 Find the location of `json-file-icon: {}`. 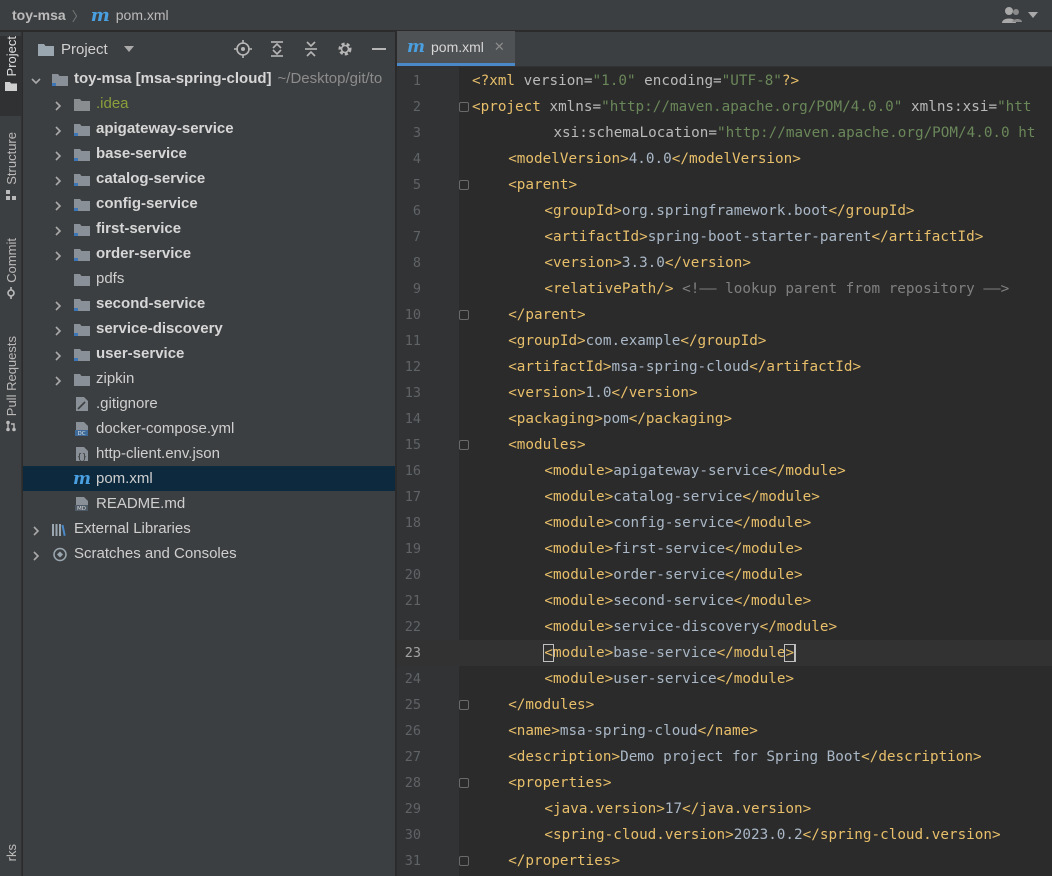

json-file-icon: {} is located at coordinates (82, 454).